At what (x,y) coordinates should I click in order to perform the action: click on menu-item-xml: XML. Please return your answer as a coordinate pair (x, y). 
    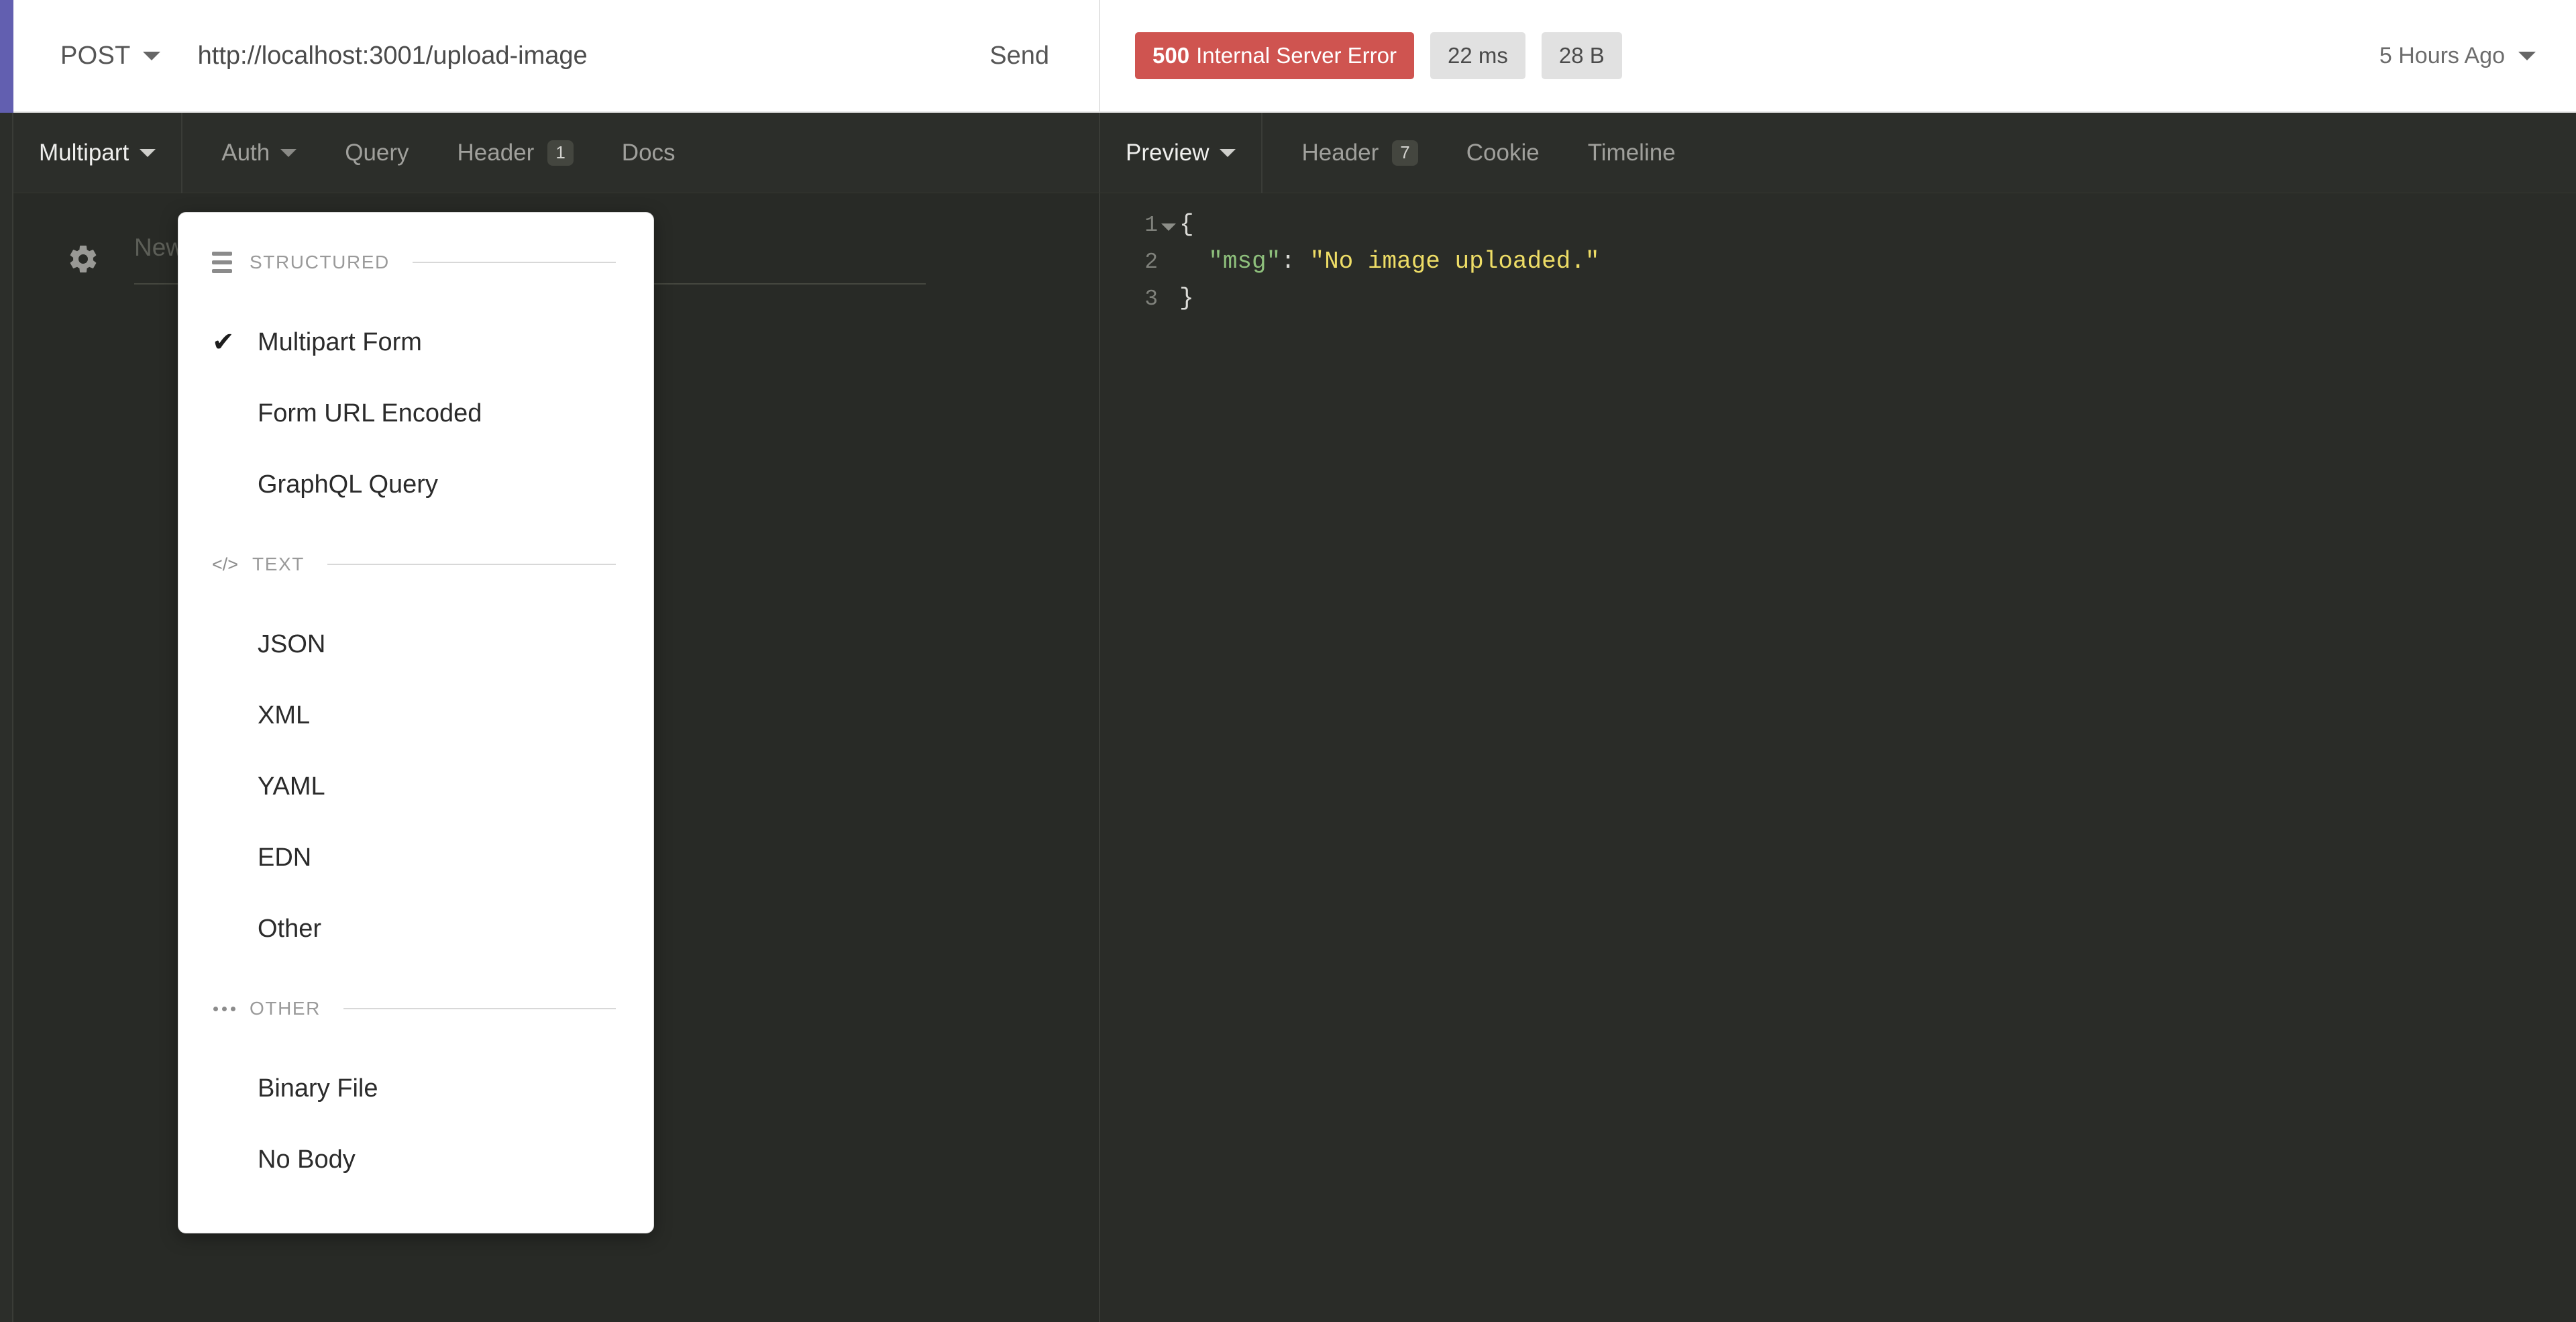
    Looking at the image, I should click on (415, 715).